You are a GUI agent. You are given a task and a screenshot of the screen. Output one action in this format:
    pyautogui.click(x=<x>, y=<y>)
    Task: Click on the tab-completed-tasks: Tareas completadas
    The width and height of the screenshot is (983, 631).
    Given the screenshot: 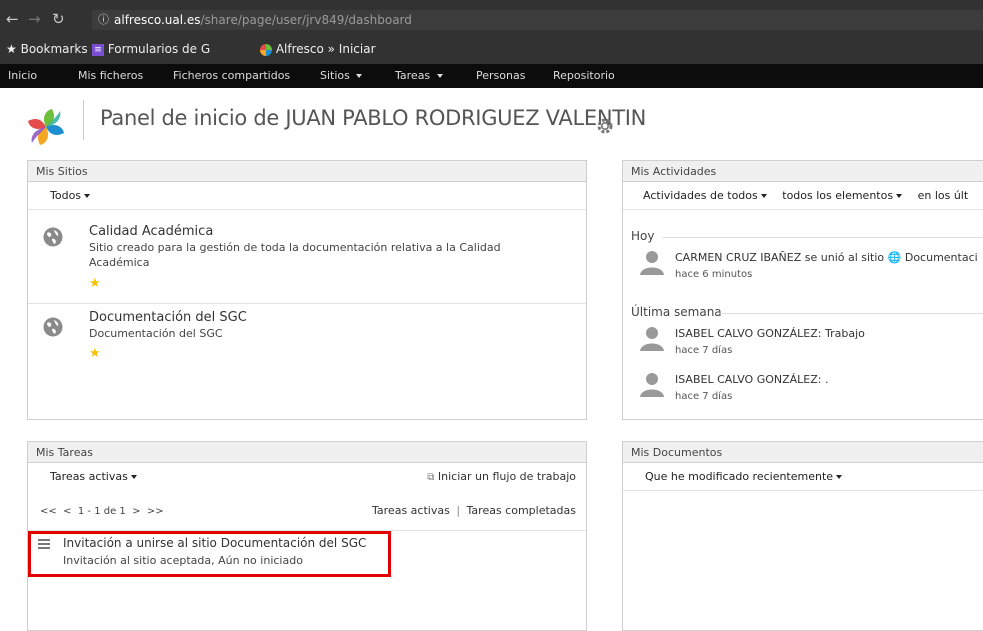 What is the action you would take?
    pyautogui.click(x=521, y=510)
    